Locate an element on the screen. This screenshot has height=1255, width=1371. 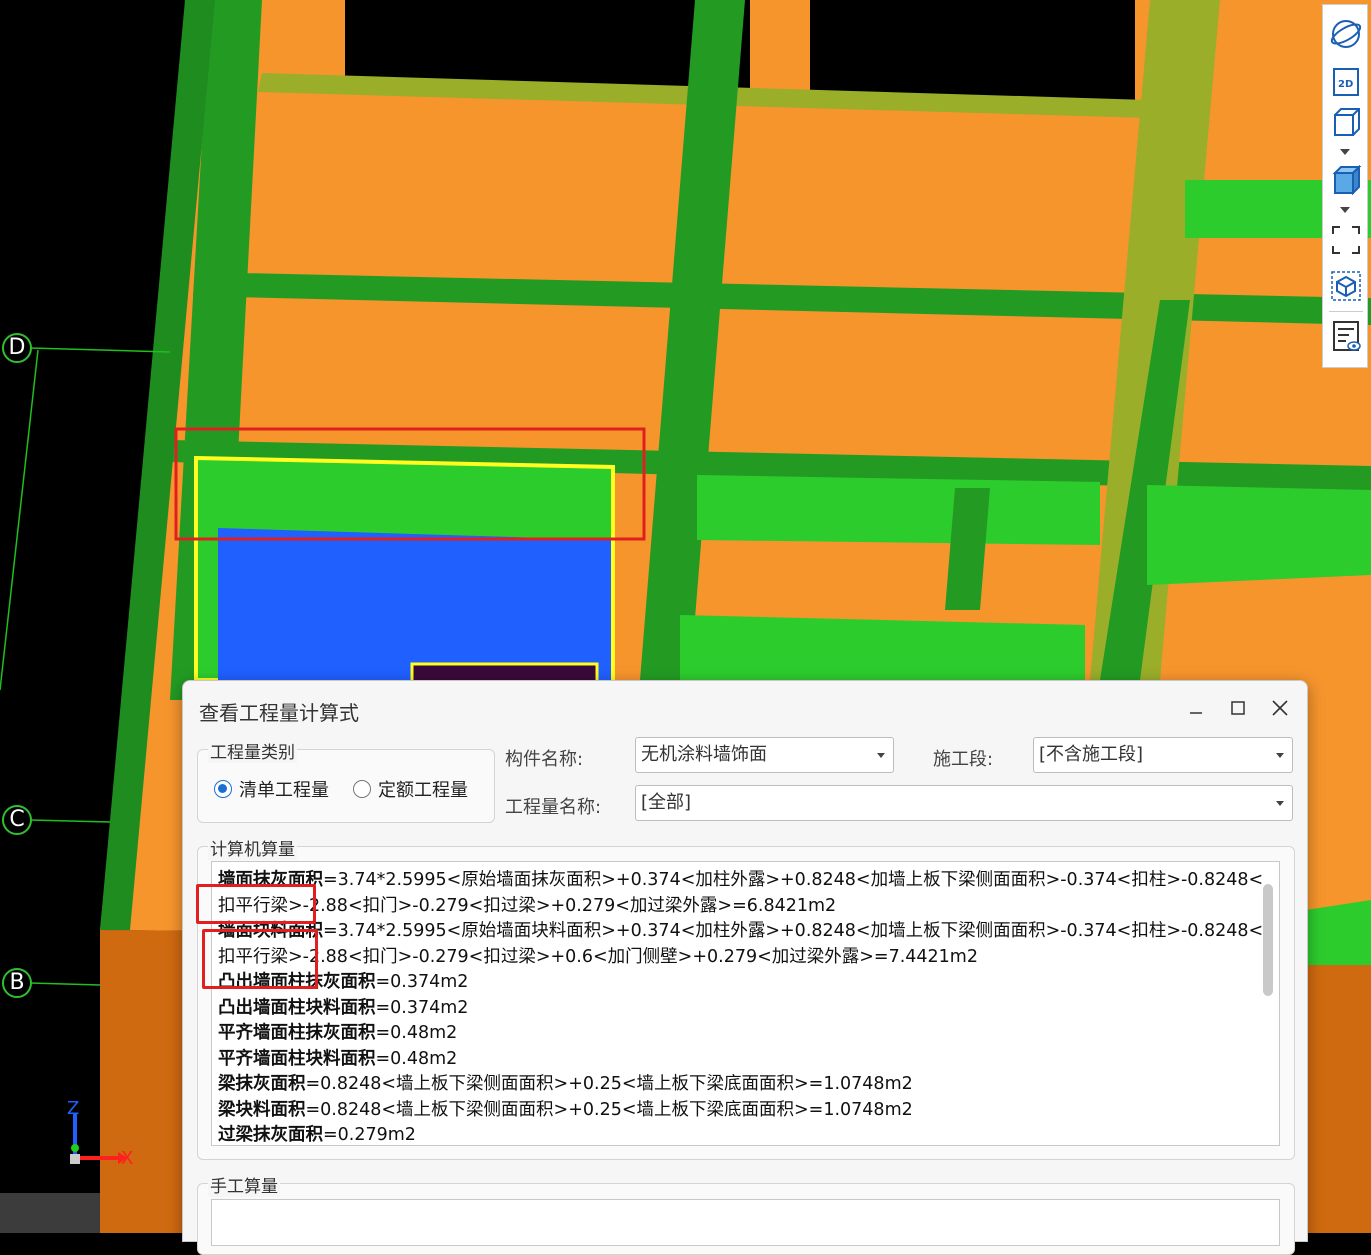
axis-gizmo: Z X is located at coordinates (102, 1134).